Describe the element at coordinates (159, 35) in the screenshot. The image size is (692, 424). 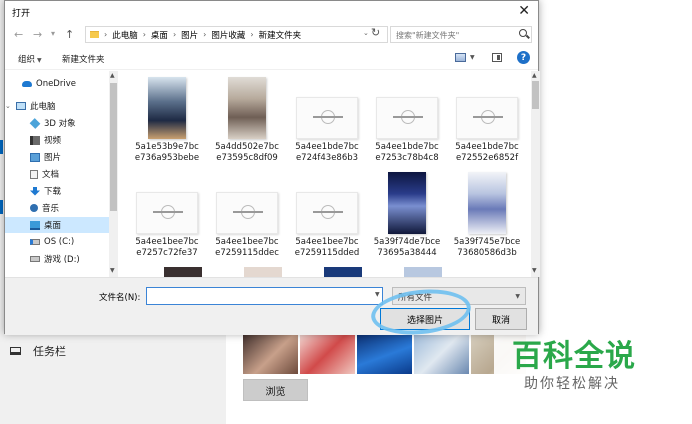
I see `breadcrumb-item: 桌面` at that location.